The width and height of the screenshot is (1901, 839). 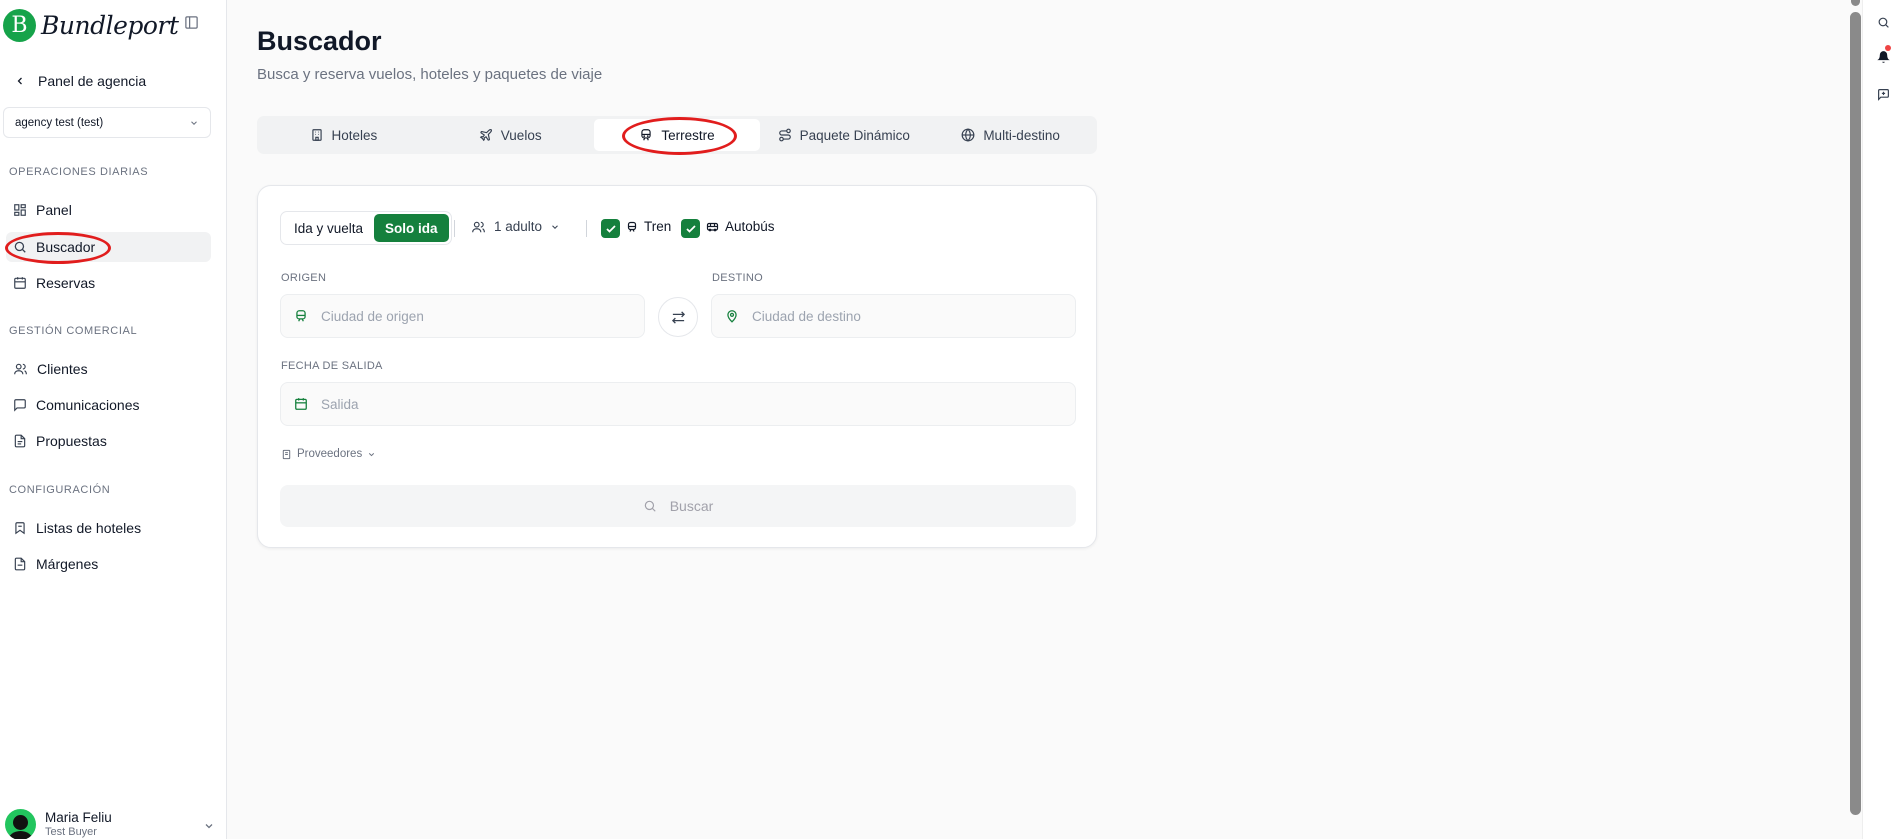 What do you see at coordinates (304, 278) in the screenshot?
I see `origin-label: ORIGEN` at bounding box center [304, 278].